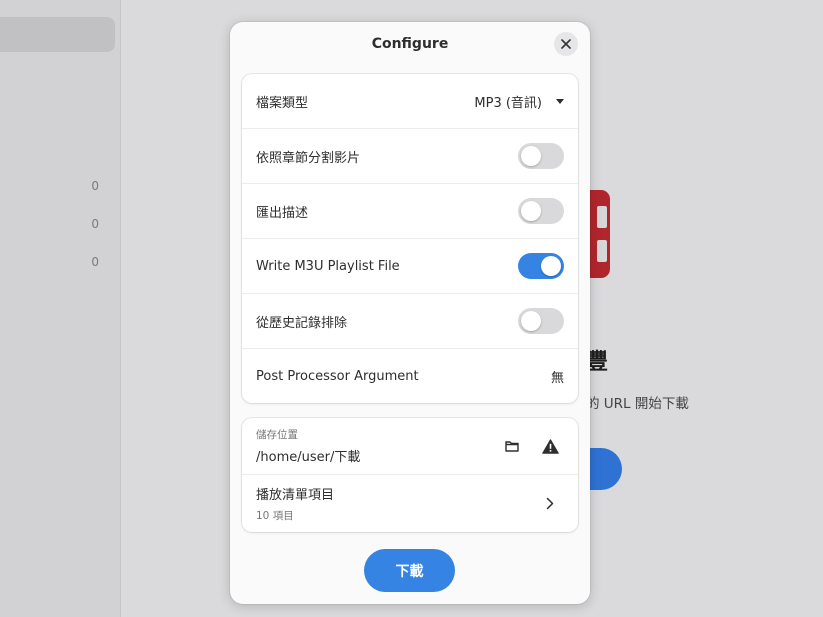  What do you see at coordinates (637, 404) in the screenshot?
I see `empty-state-hint: 的 URL 開始下載` at bounding box center [637, 404].